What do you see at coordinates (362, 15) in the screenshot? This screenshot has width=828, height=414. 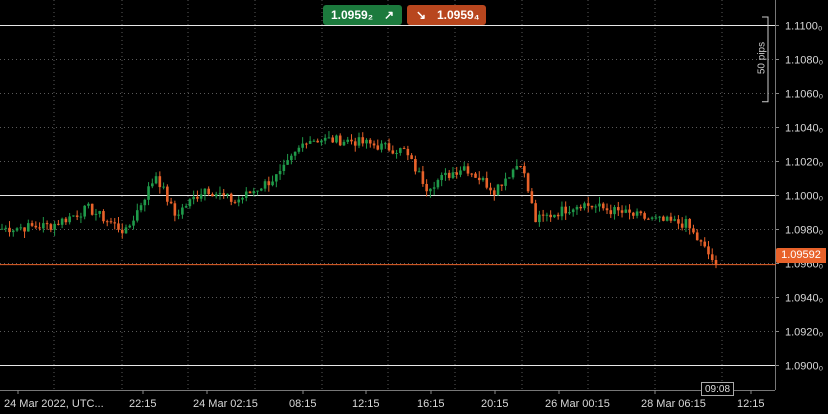 I see `buy-button: 1.0959₂ ↗` at bounding box center [362, 15].